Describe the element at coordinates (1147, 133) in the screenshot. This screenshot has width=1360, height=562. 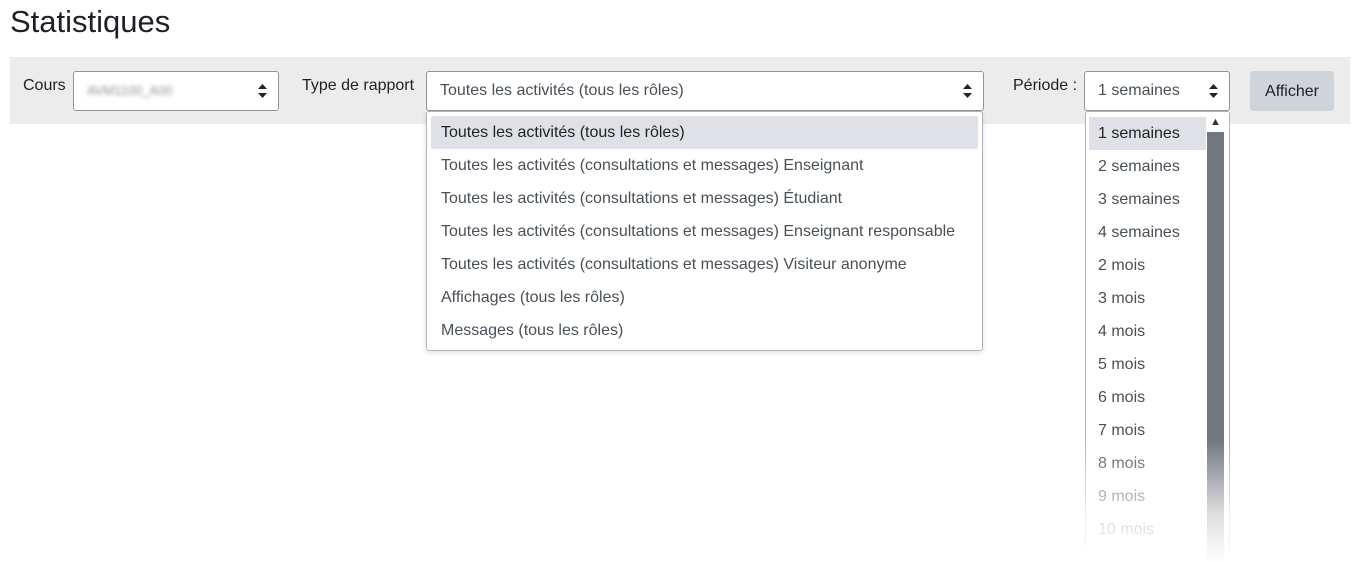
I see `period-option: 1 semaines` at that location.